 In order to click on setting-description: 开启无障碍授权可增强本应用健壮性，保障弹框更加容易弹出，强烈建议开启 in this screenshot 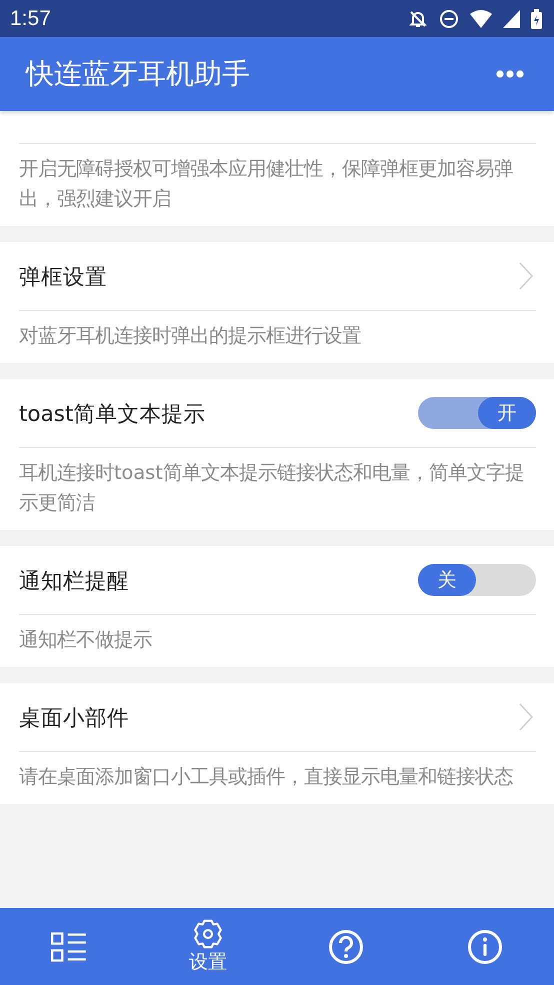, I will do `click(266, 184)`.